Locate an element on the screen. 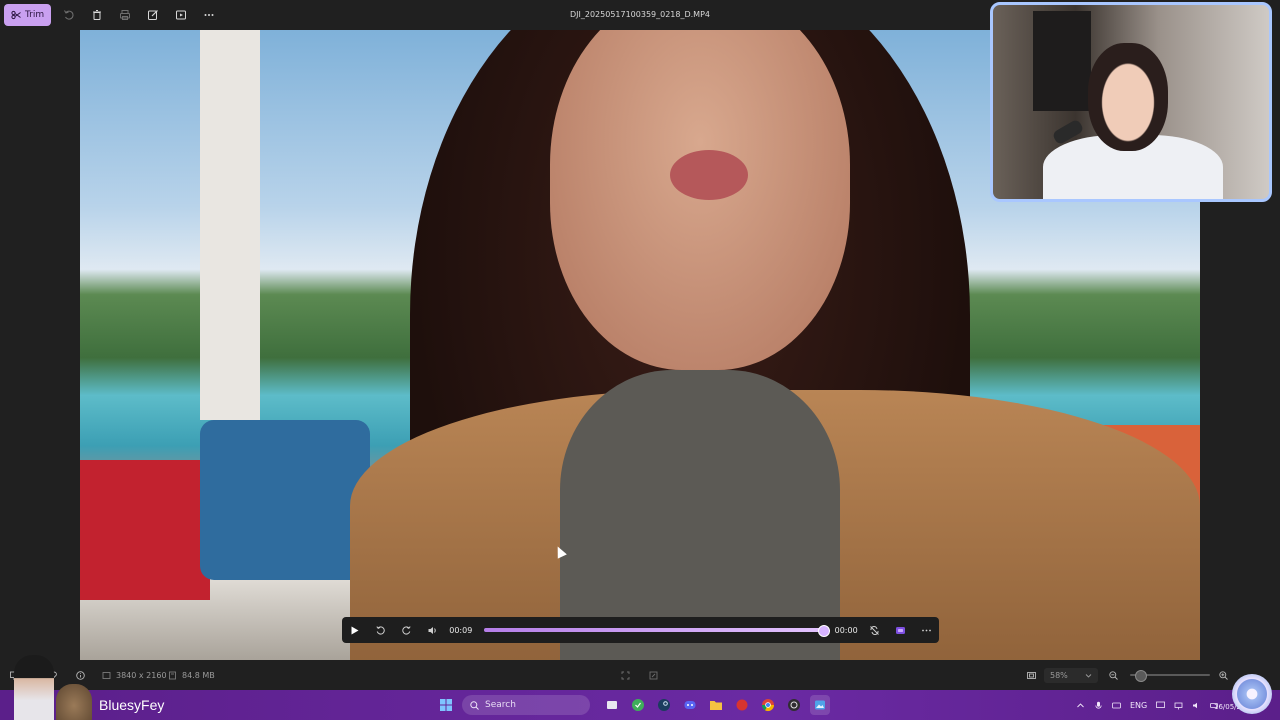 This screenshot has width=1280, height=720. forward-icon is located at coordinates (406, 630).